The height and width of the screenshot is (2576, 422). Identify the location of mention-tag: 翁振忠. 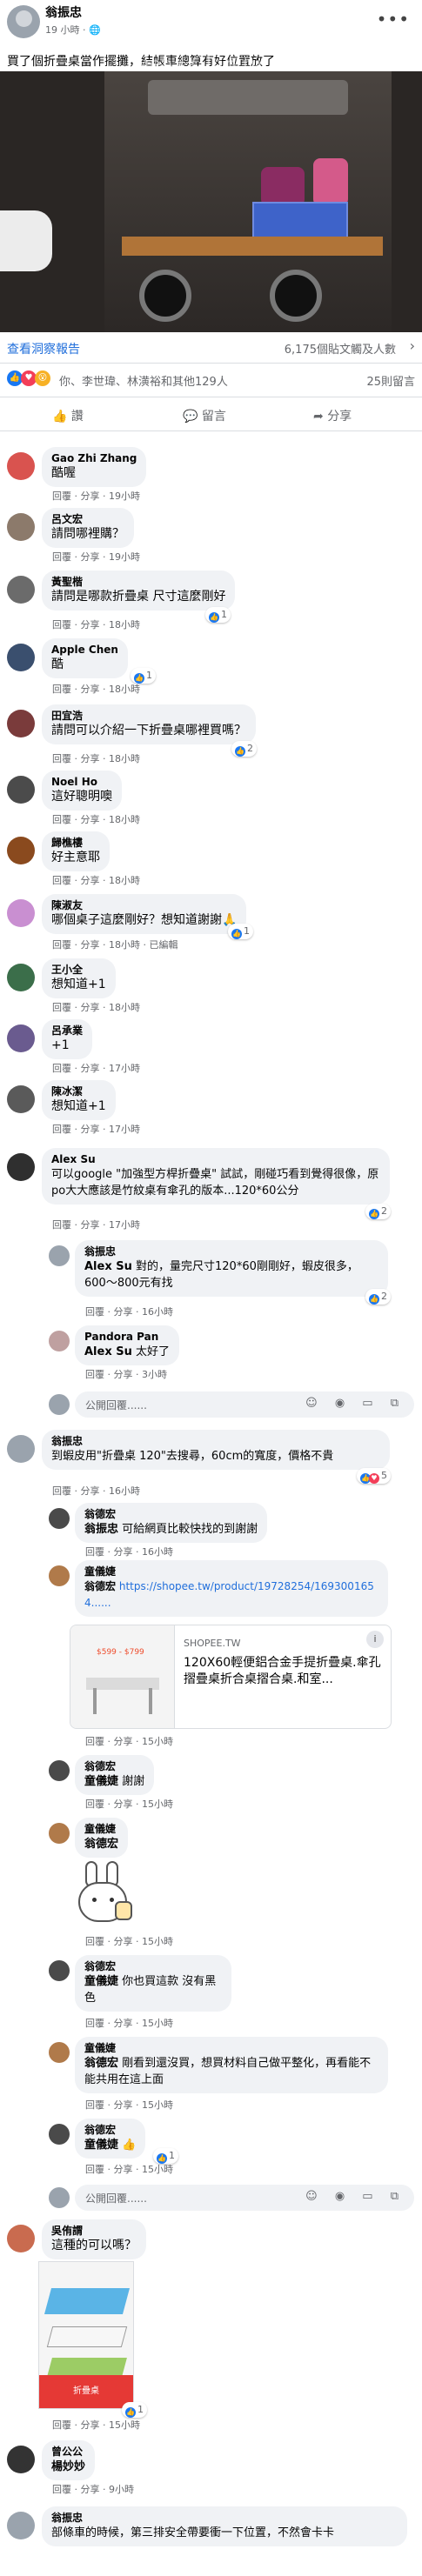
(101, 1529).